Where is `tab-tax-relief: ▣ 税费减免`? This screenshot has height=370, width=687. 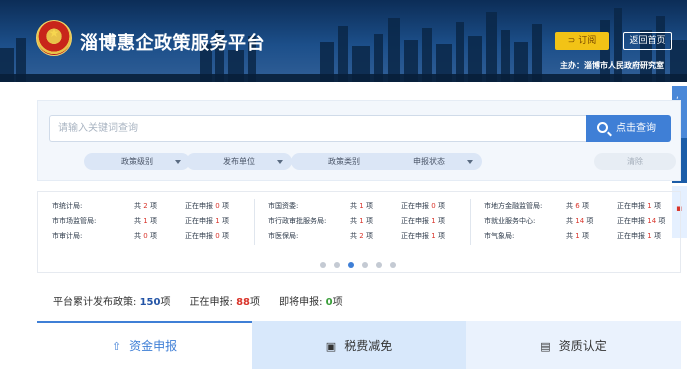 tab-tax-relief: ▣ 税费减免 is located at coordinates (359, 345).